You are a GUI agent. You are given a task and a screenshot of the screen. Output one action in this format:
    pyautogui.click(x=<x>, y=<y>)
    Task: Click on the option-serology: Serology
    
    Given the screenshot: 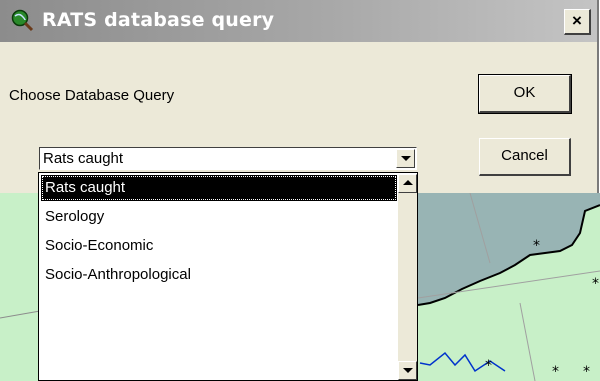 What is the action you would take?
    pyautogui.click(x=219, y=217)
    